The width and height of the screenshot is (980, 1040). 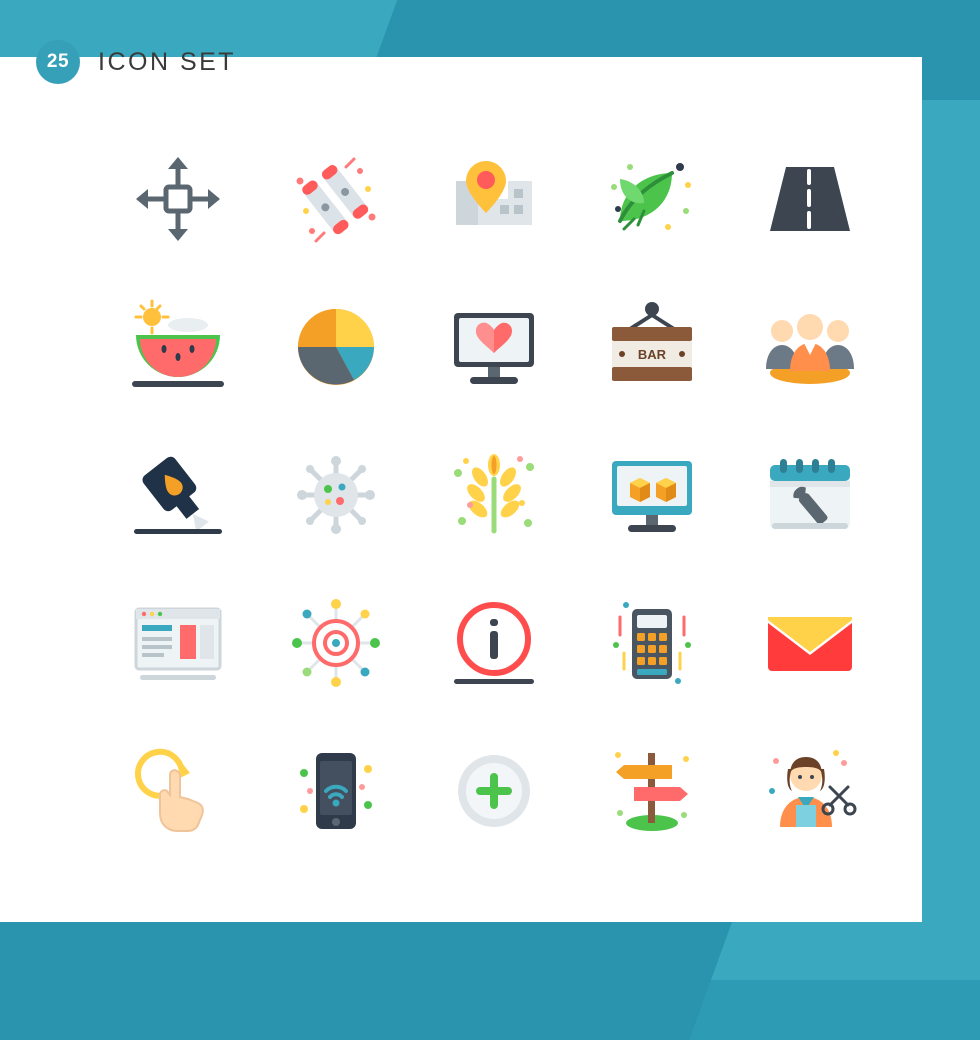 I want to click on icon-cell-mobile-wifi, so click(x=336, y=791).